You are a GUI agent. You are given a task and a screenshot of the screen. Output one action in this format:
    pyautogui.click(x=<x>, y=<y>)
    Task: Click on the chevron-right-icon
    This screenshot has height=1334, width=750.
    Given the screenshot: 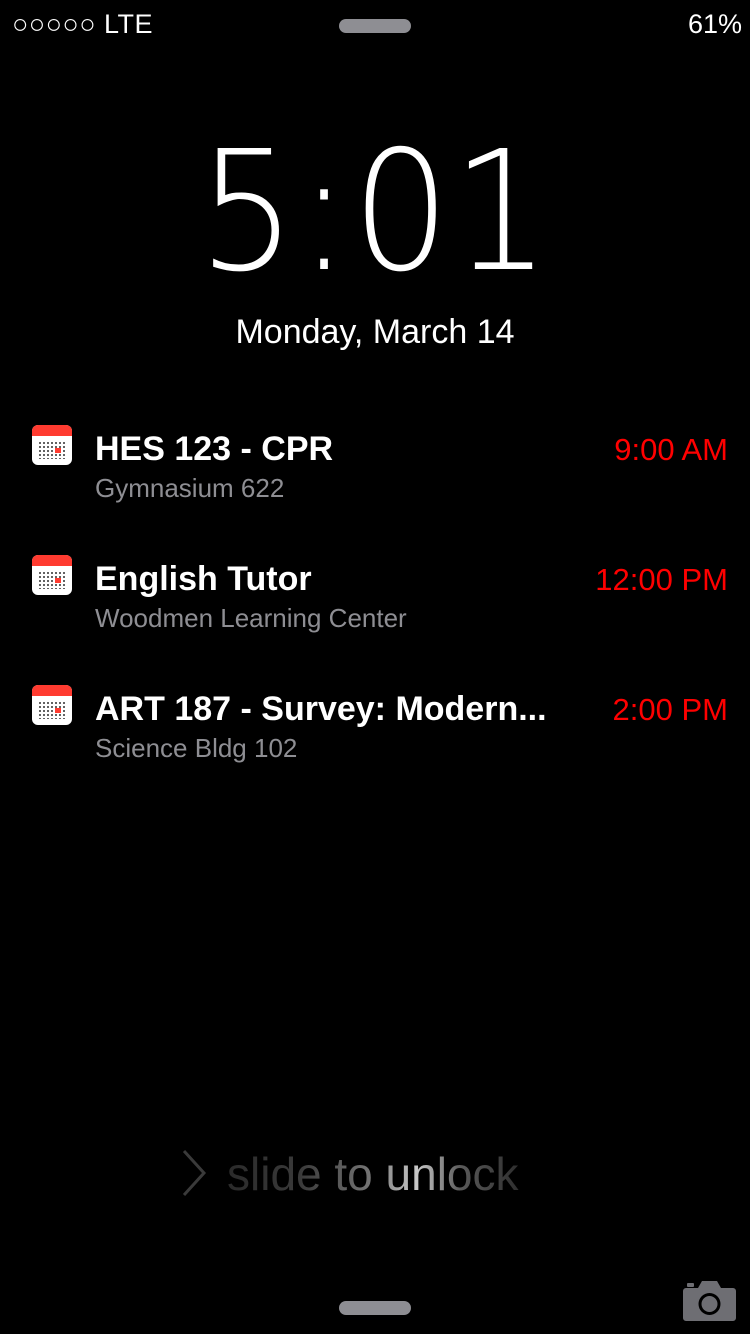 What is the action you would take?
    pyautogui.click(x=194, y=1173)
    